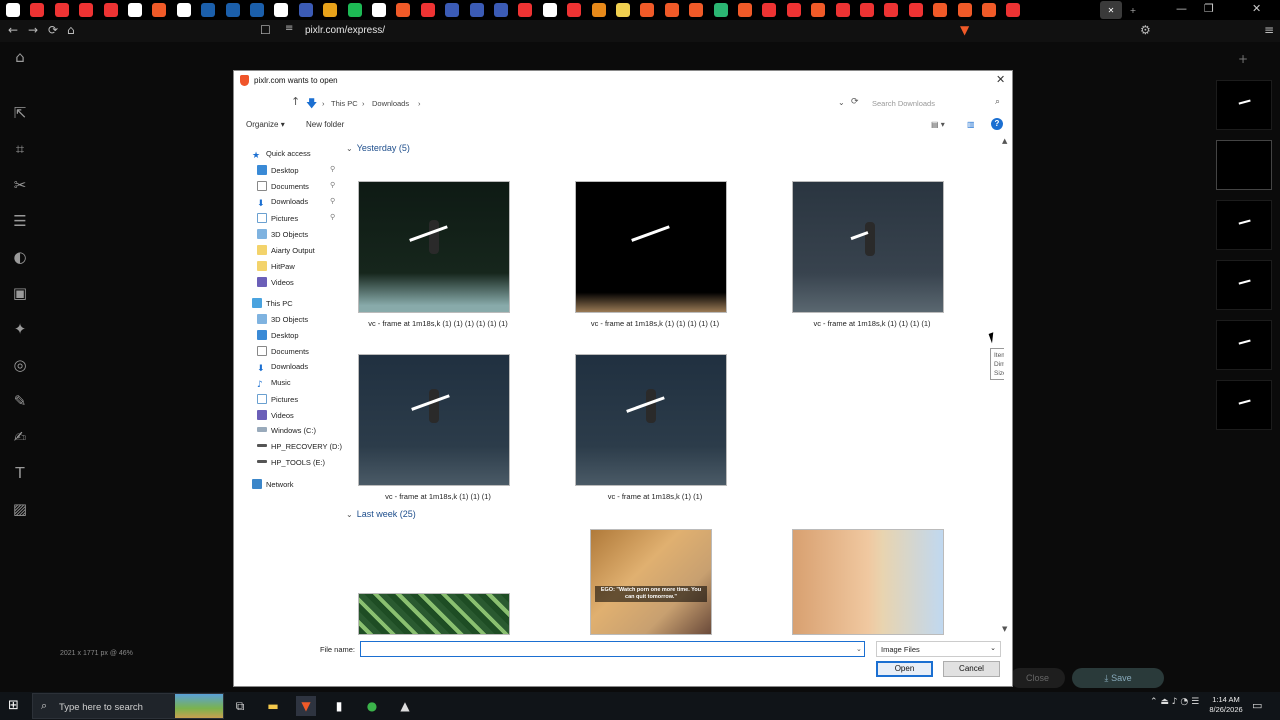  I want to click on task-view-icon: ⧉, so click(240, 706).